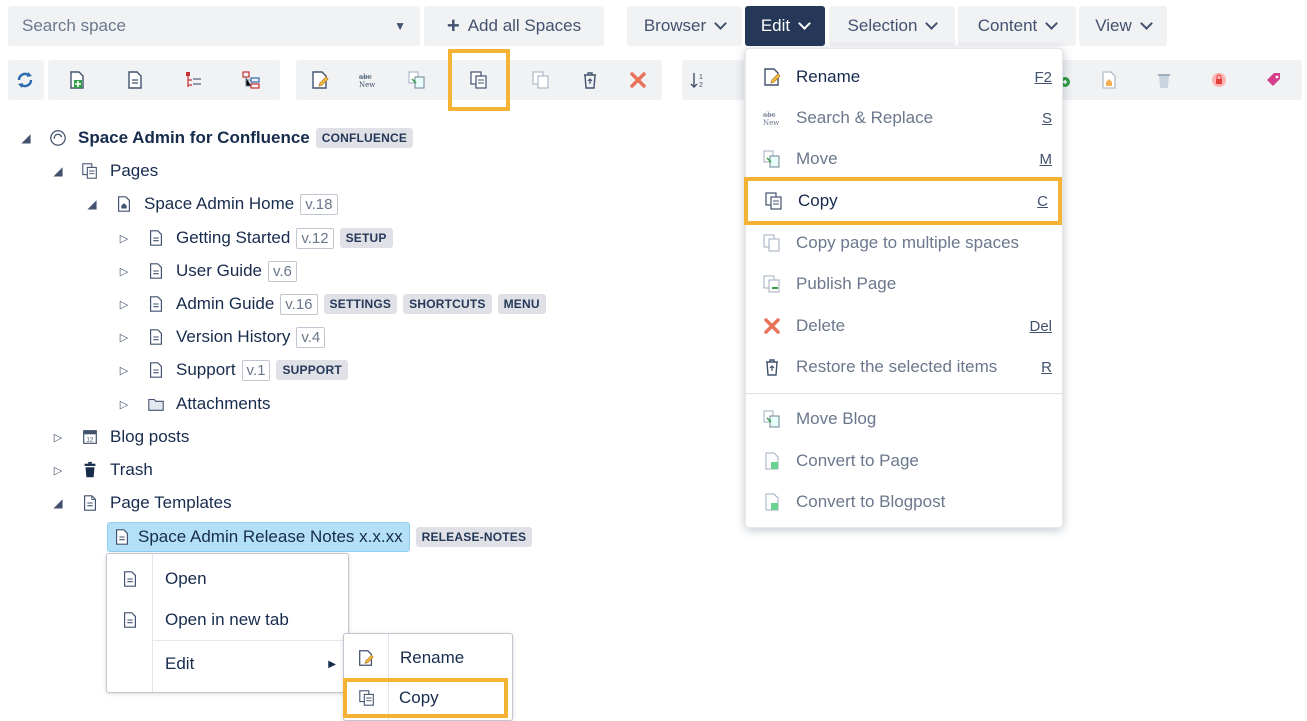 This screenshot has width=1307, height=721. Describe the element at coordinates (186, 578) in the screenshot. I see `context-label: Open` at that location.